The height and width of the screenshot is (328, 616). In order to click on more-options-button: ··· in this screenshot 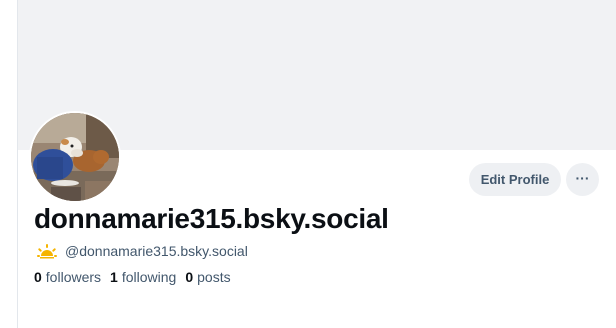, I will do `click(582, 179)`.